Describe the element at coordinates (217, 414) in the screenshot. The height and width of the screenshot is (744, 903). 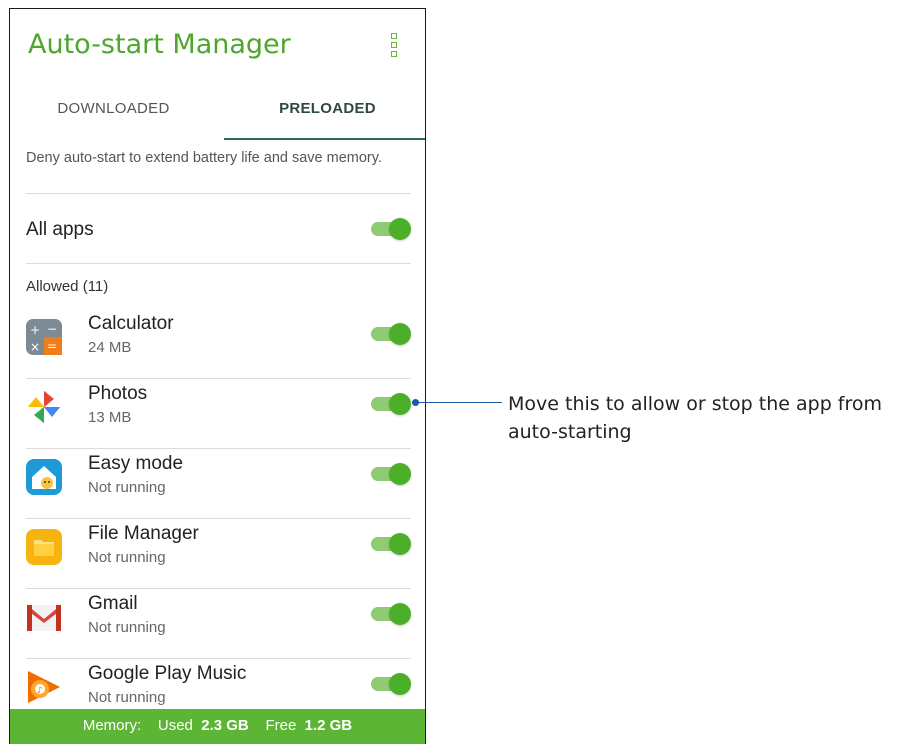
I see `app-row-photos: Photos 13 MB` at that location.